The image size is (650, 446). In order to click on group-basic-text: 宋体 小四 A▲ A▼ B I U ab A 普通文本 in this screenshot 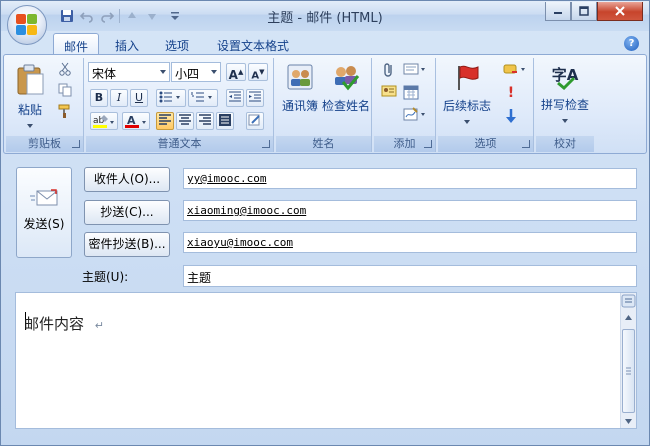, I will do `click(180, 105)`.